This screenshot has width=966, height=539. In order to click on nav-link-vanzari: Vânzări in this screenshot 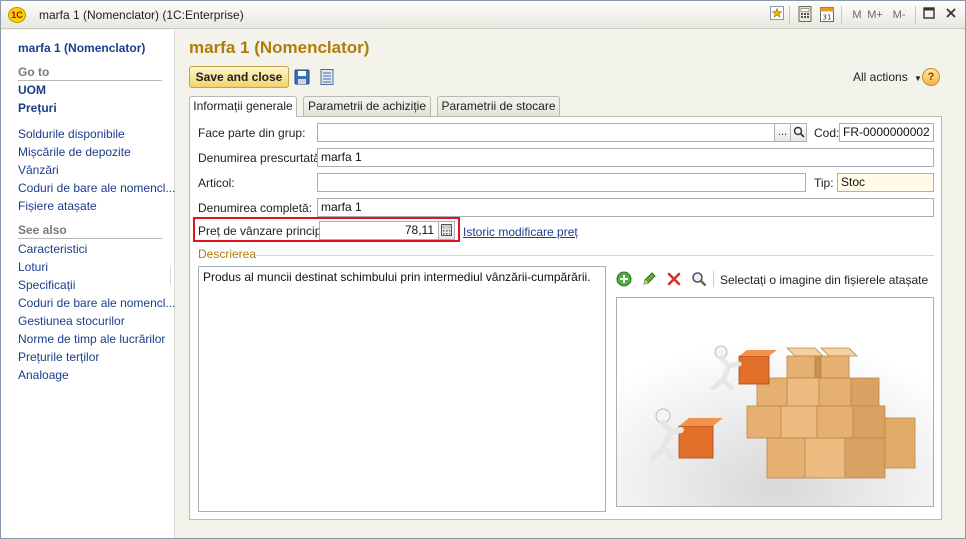, I will do `click(38, 170)`.